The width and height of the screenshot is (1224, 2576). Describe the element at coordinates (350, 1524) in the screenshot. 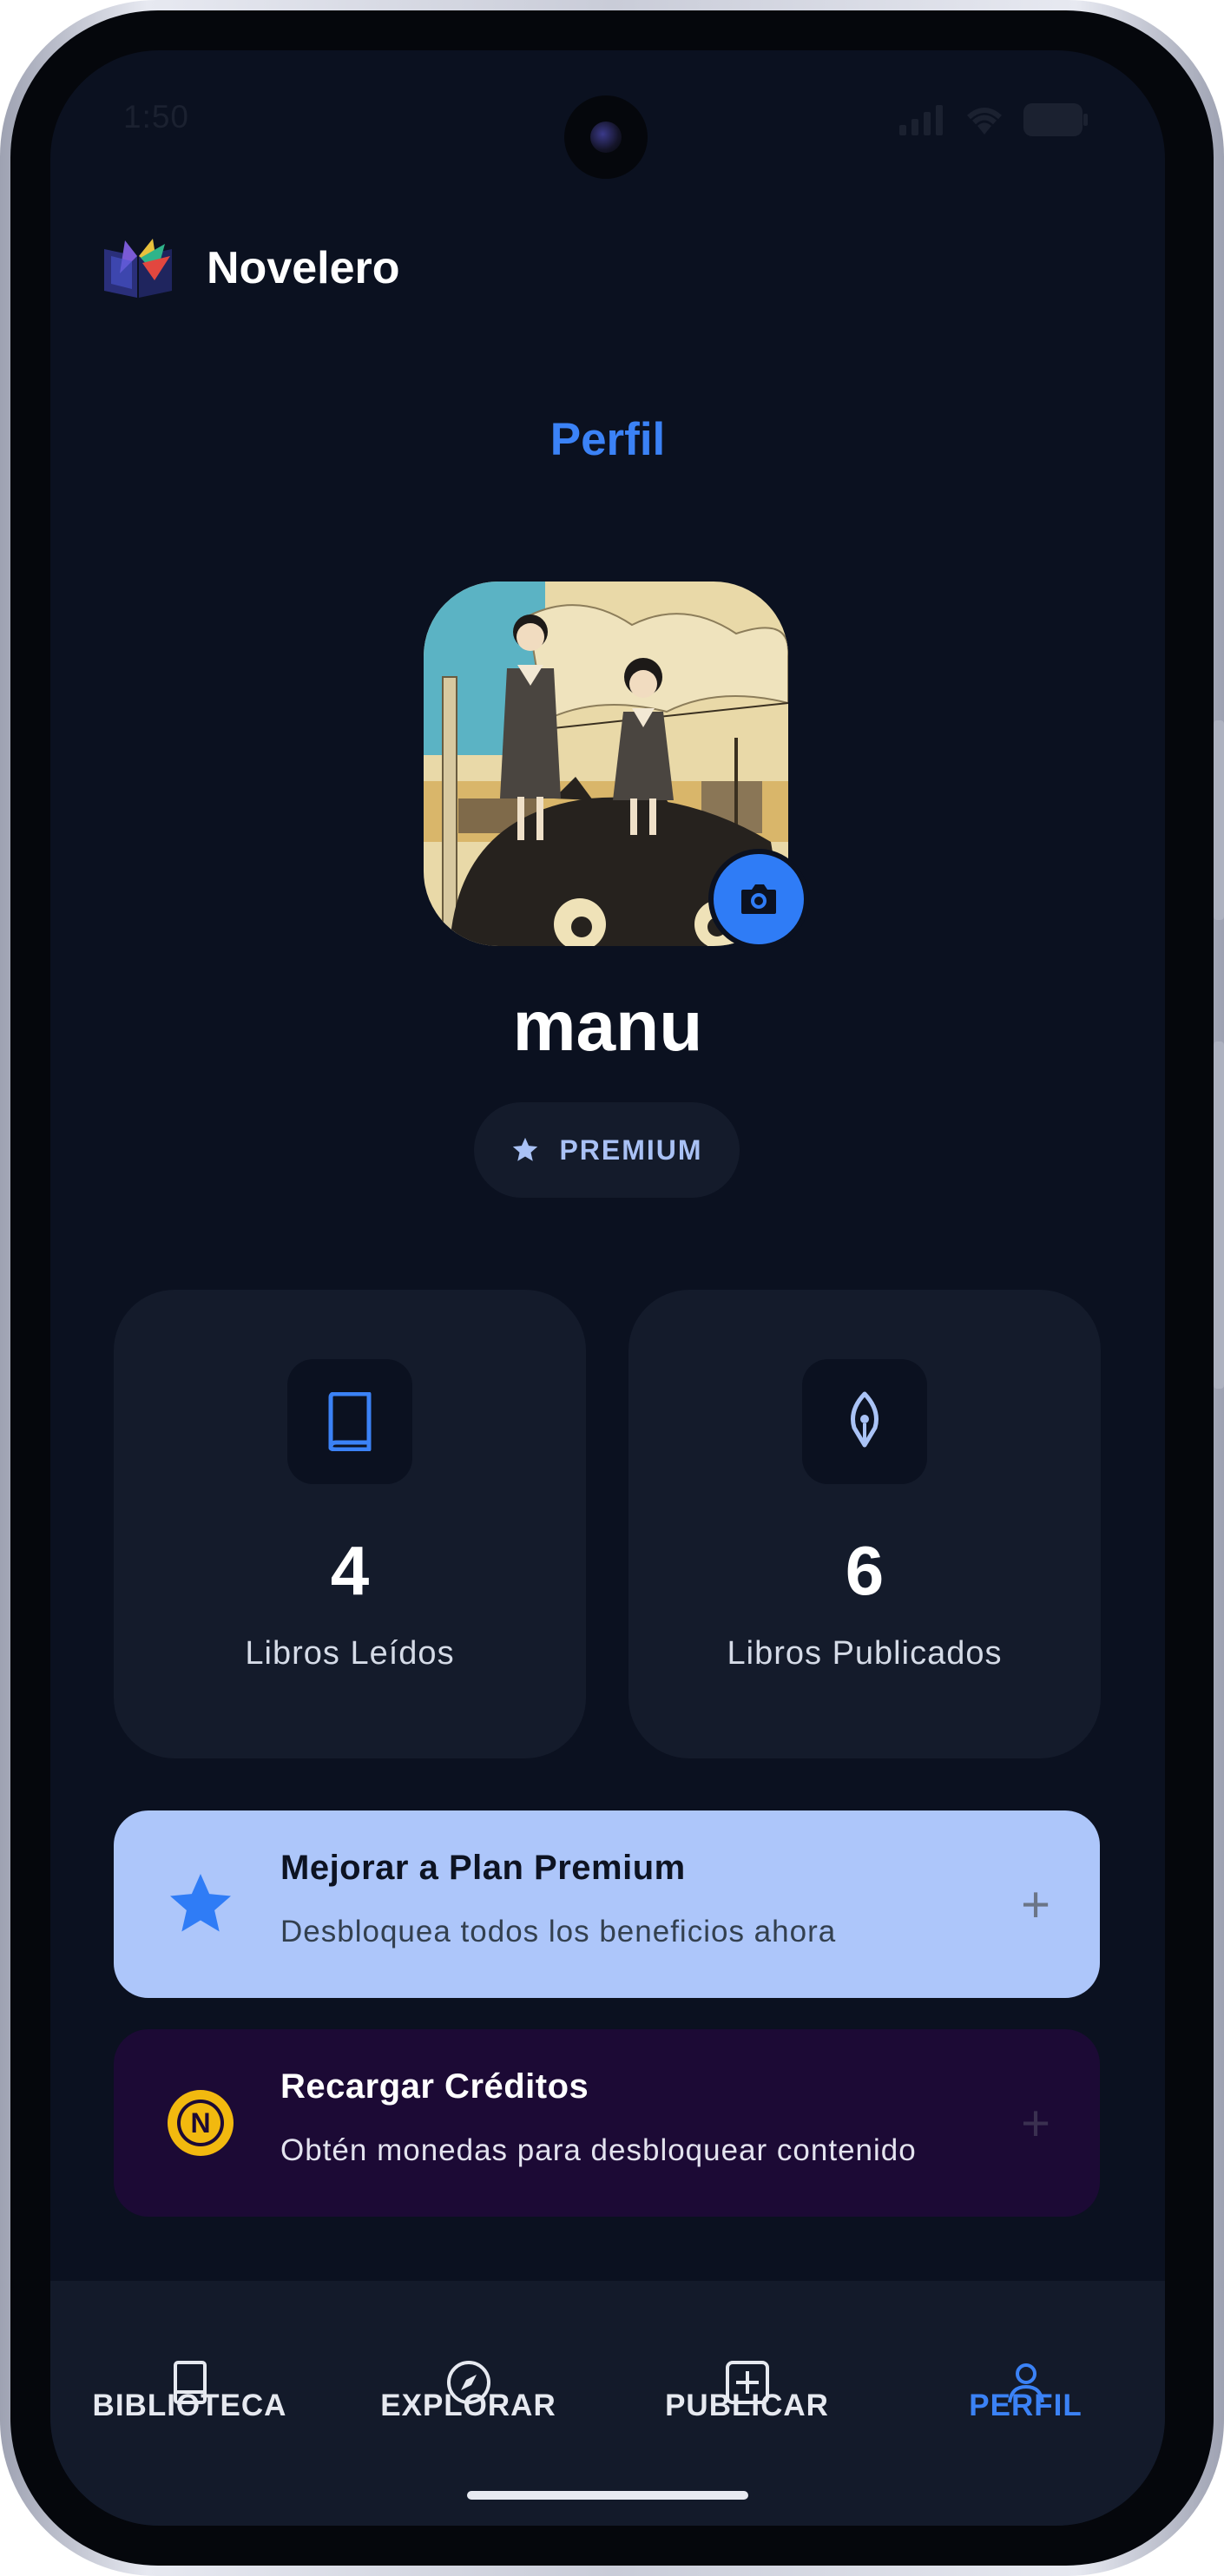

I see `stat-card-read: 4 Libros Leídos` at that location.